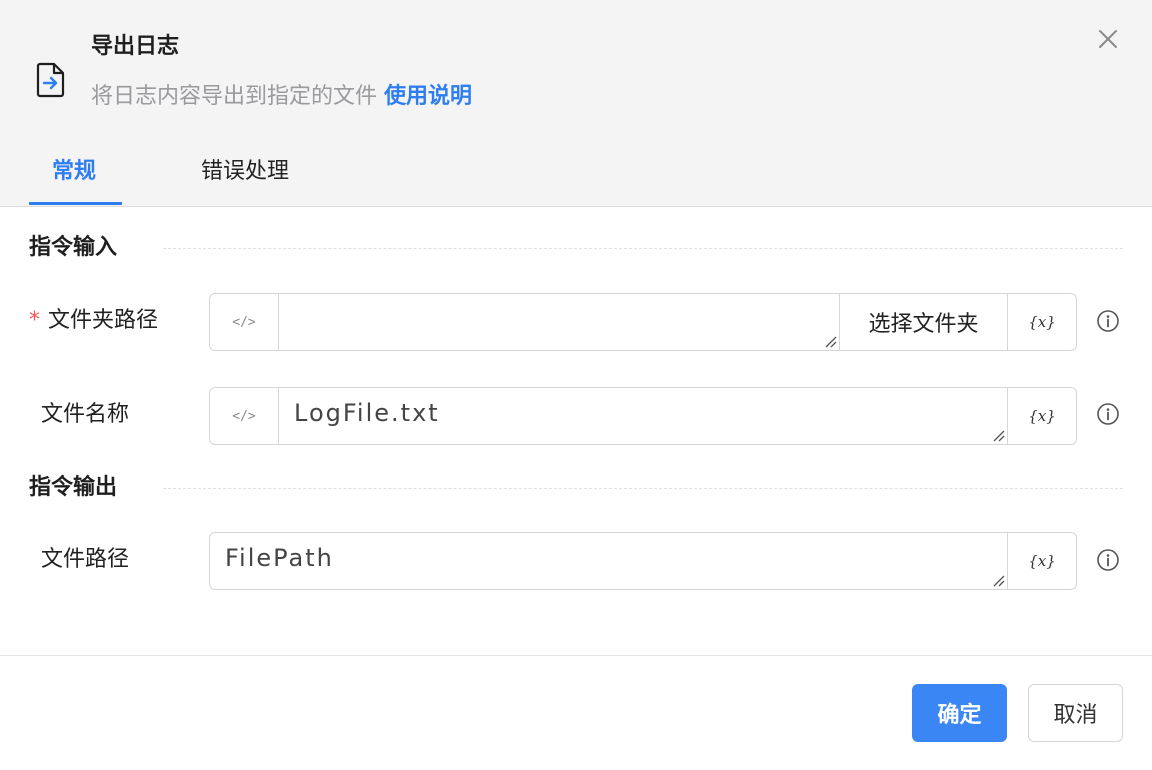 The height and width of the screenshot is (770, 1152). Describe the element at coordinates (94, 320) in the screenshot. I see `field-label-folder-path: * 文件夹路径` at that location.